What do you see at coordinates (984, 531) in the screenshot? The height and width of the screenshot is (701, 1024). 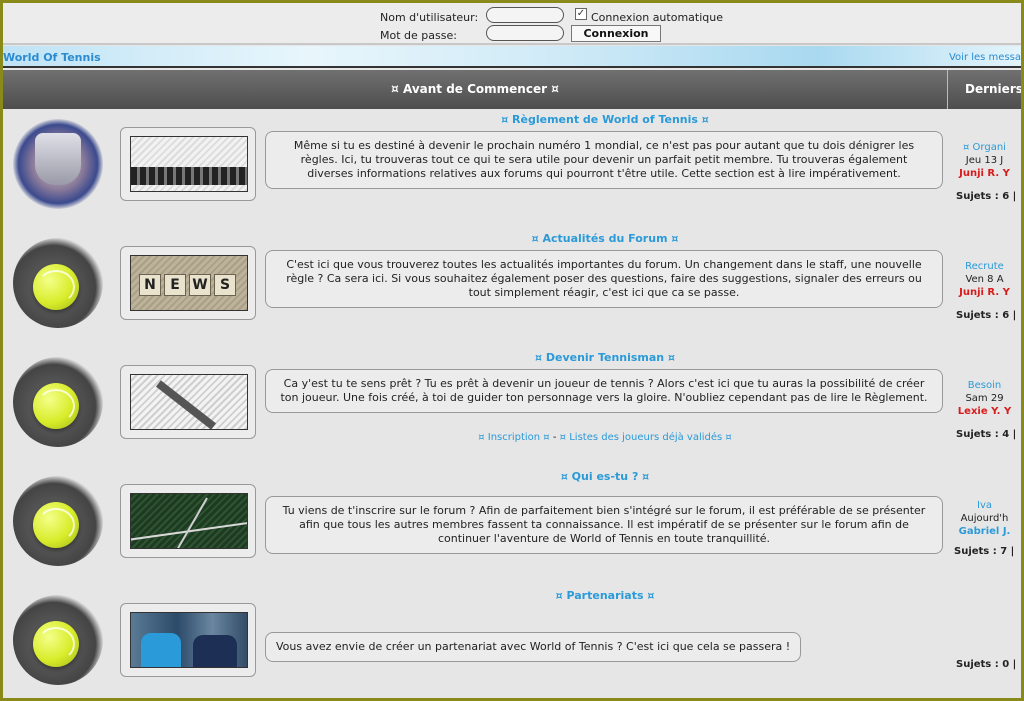 I see `last-post-author: Gabriel J.` at bounding box center [984, 531].